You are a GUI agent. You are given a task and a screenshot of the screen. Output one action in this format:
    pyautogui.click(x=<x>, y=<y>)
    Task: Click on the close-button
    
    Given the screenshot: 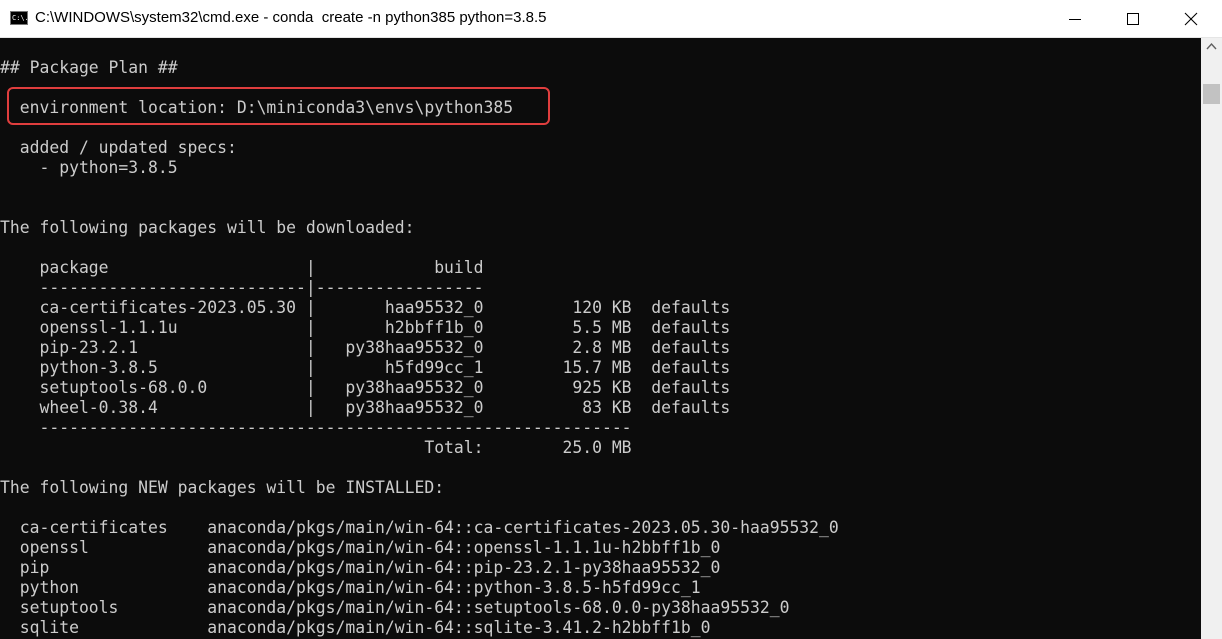 What is the action you would take?
    pyautogui.click(x=1191, y=19)
    